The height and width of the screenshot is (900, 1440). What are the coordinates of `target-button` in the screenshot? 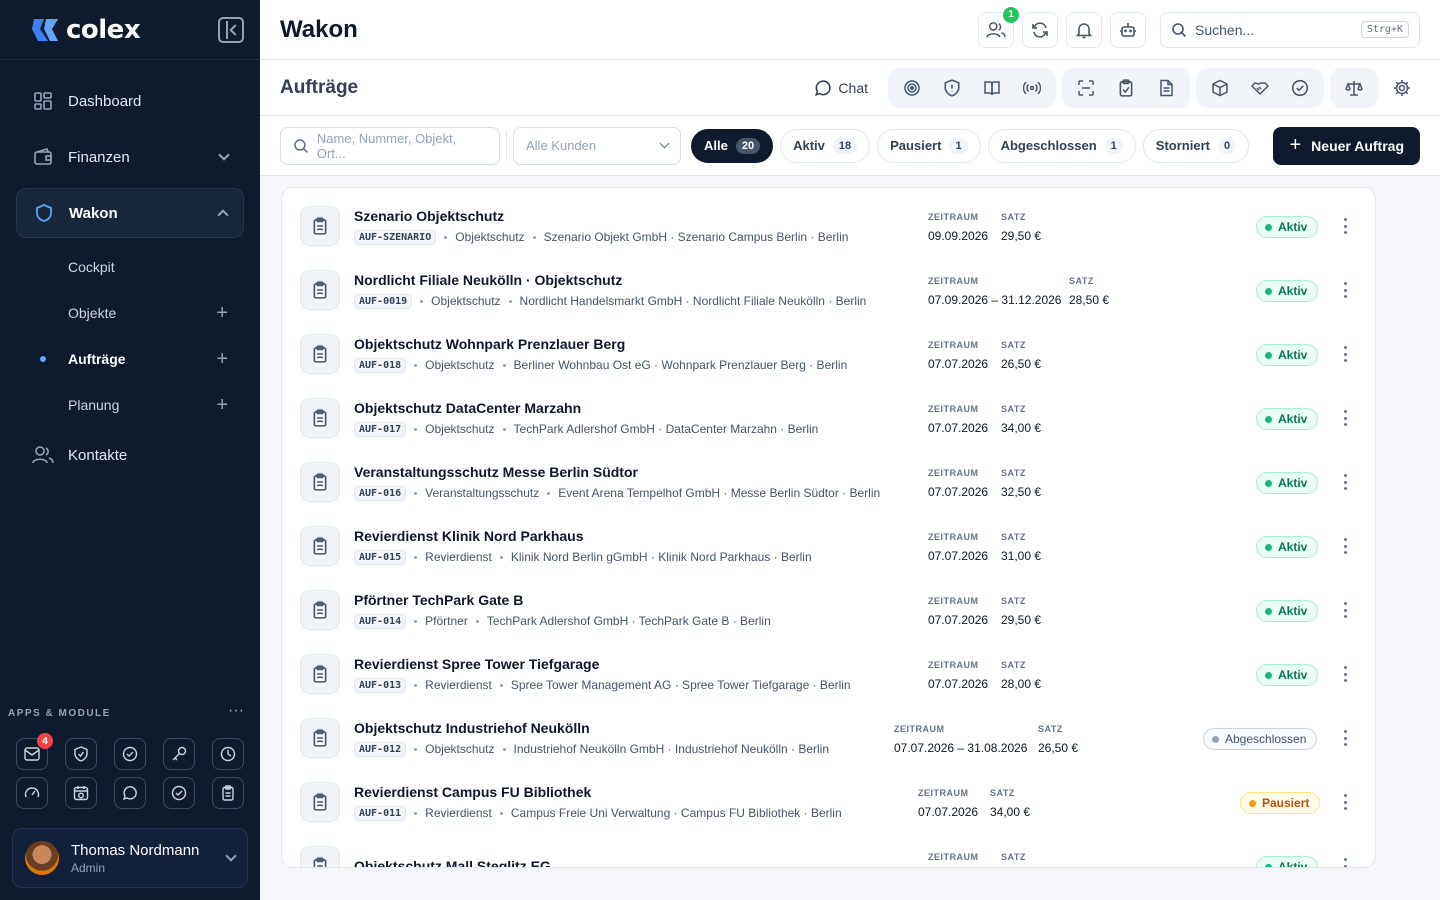 It's located at (912, 88).